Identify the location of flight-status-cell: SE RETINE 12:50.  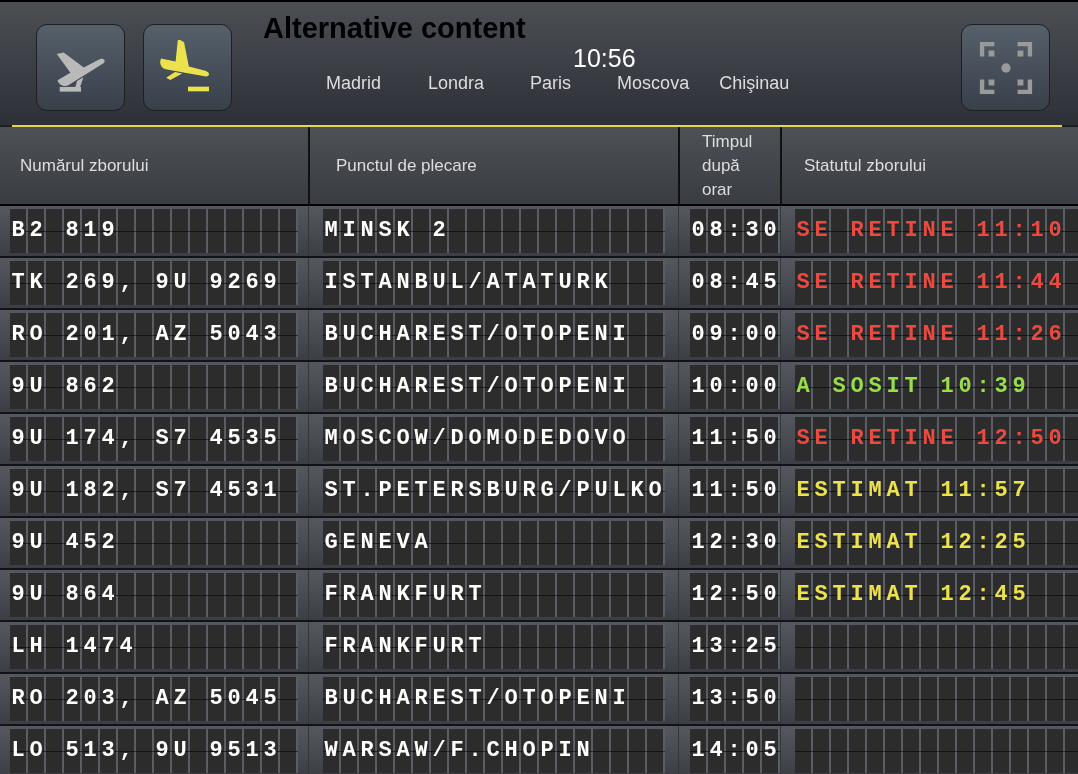
(936, 439).